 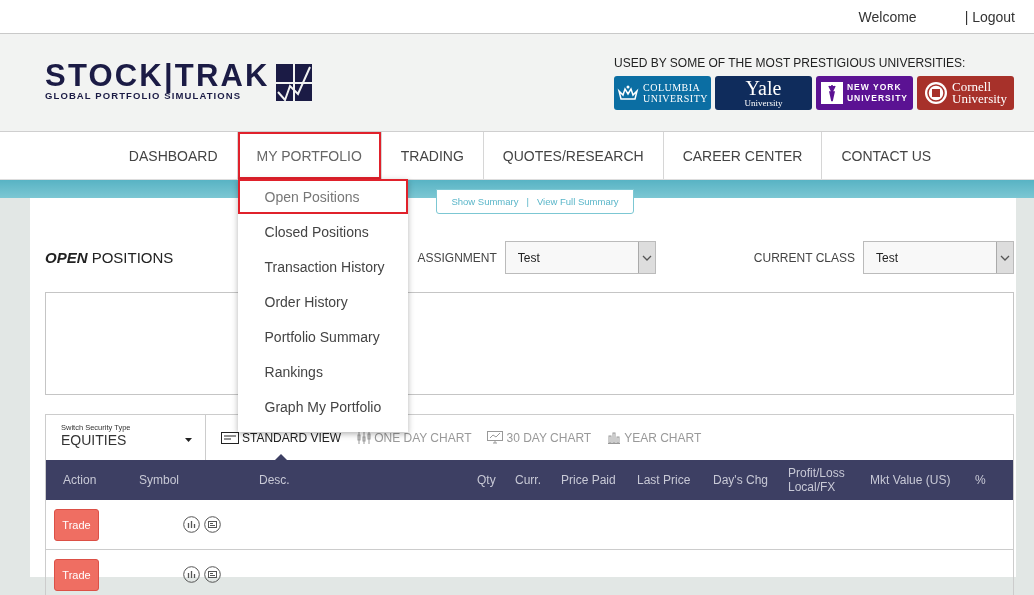 I want to click on column-header: Curr., so click(x=528, y=480).